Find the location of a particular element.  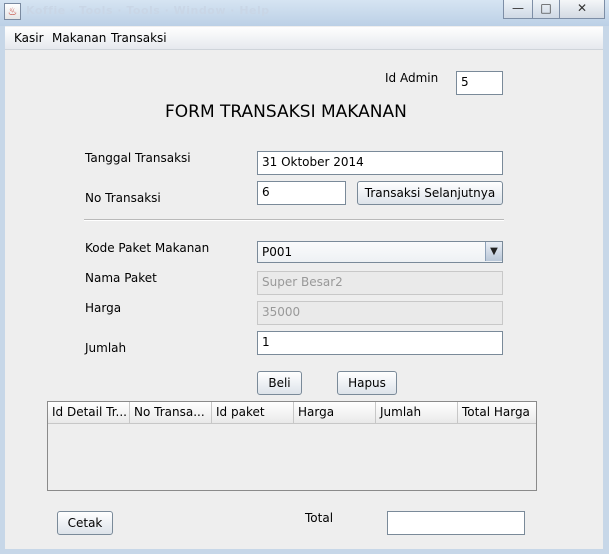

harga-label: Harga is located at coordinates (103, 308).